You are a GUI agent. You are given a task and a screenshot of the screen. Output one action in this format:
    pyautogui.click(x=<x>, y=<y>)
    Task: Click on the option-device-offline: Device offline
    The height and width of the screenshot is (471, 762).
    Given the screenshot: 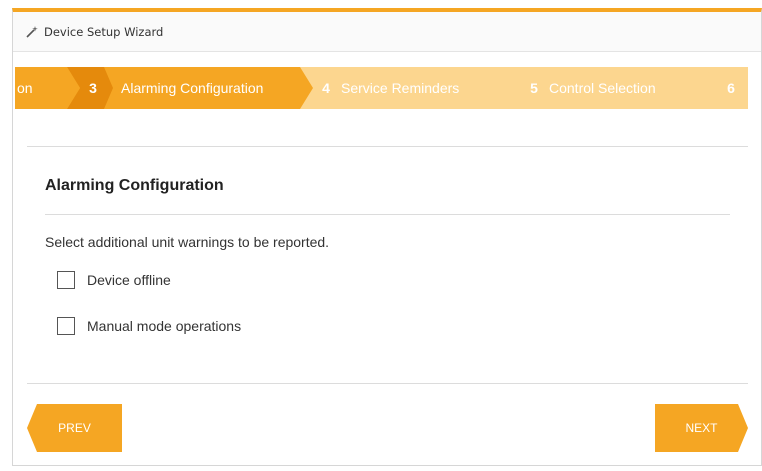 What is the action you would take?
    pyautogui.click(x=114, y=280)
    